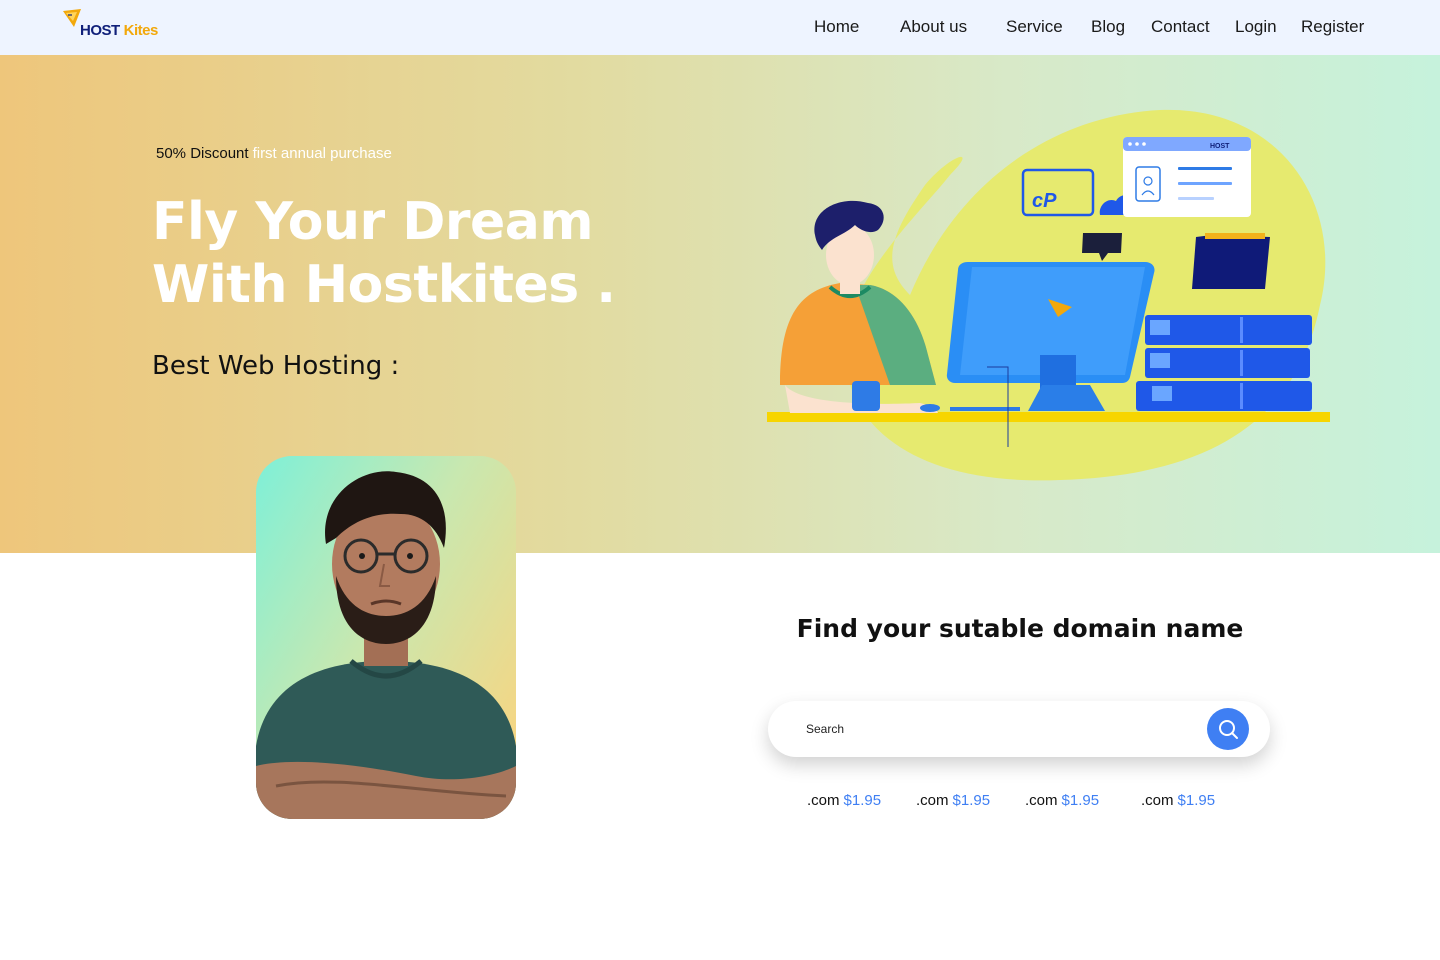  Describe the element at coordinates (1044, 201) in the screenshot. I see `cpanel-label: cP` at that location.